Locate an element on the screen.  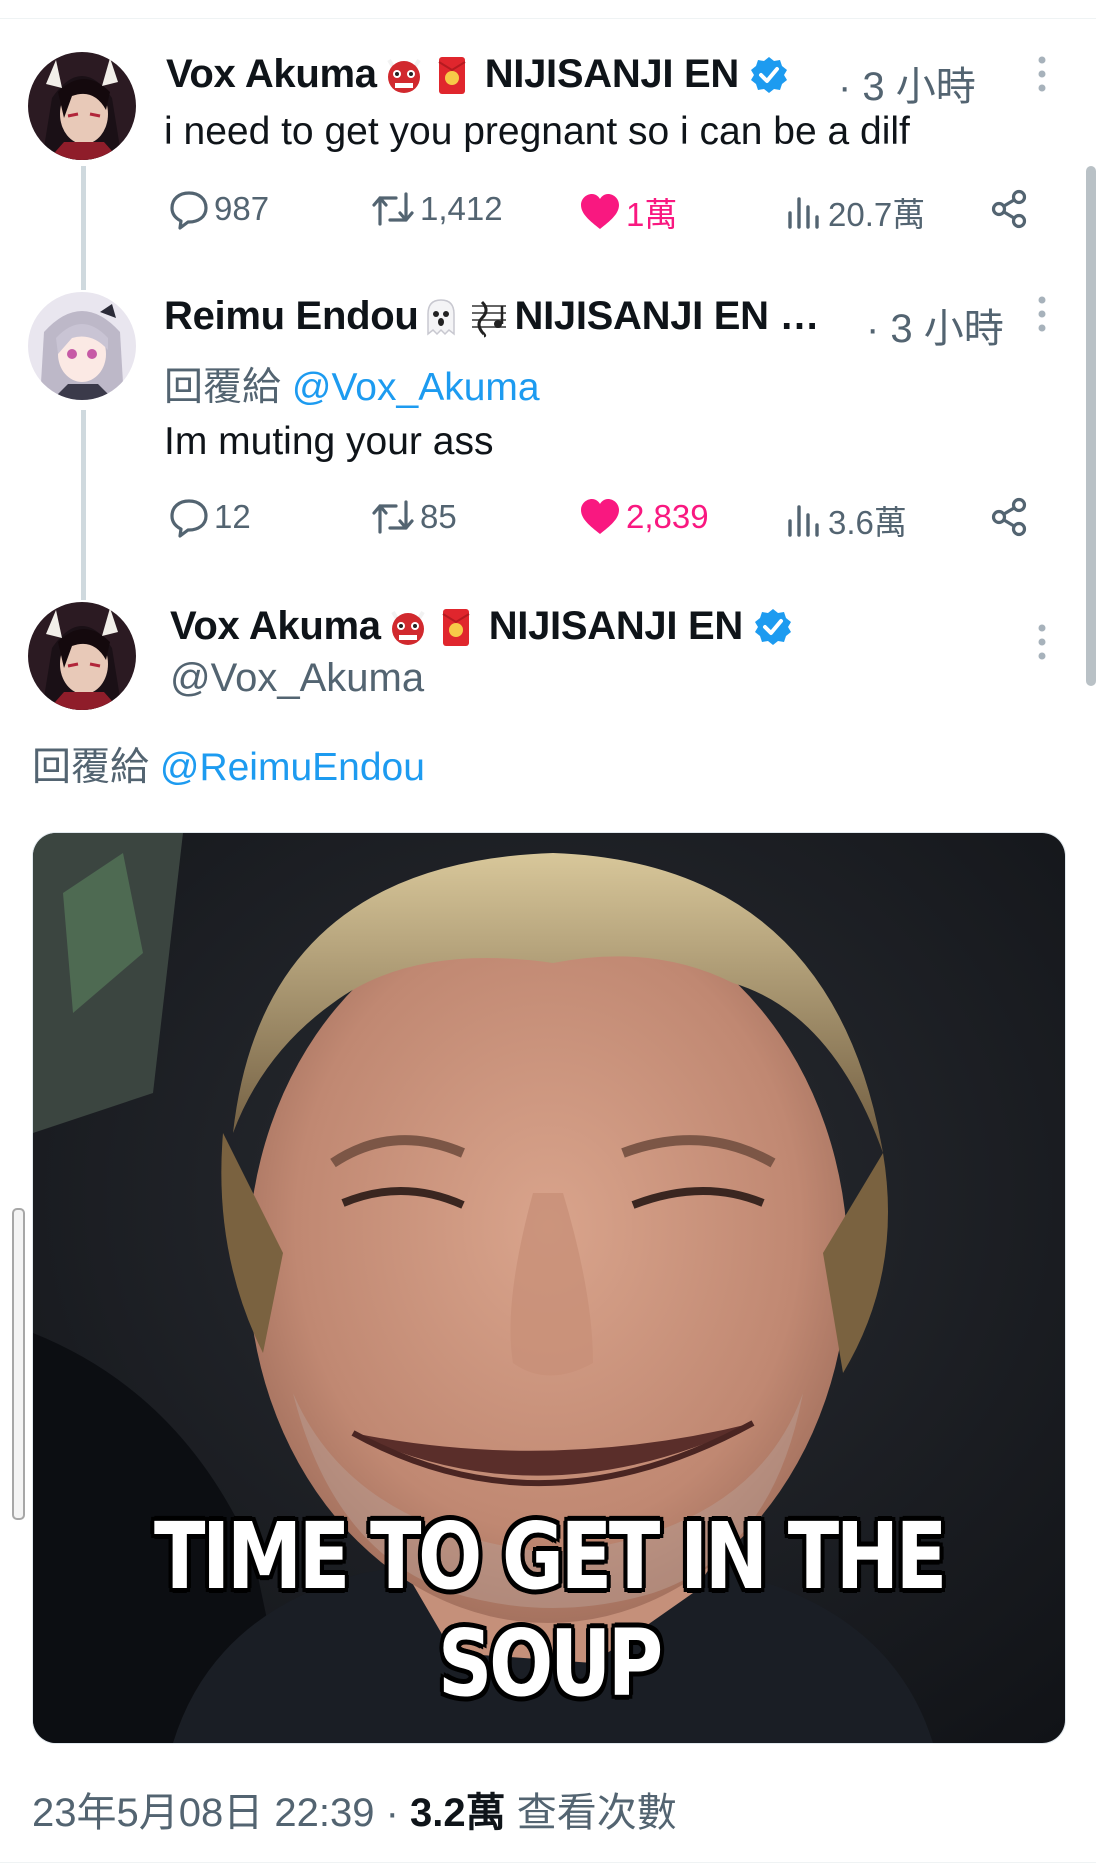
retweet-button: 1,412 is located at coordinates (436, 209).